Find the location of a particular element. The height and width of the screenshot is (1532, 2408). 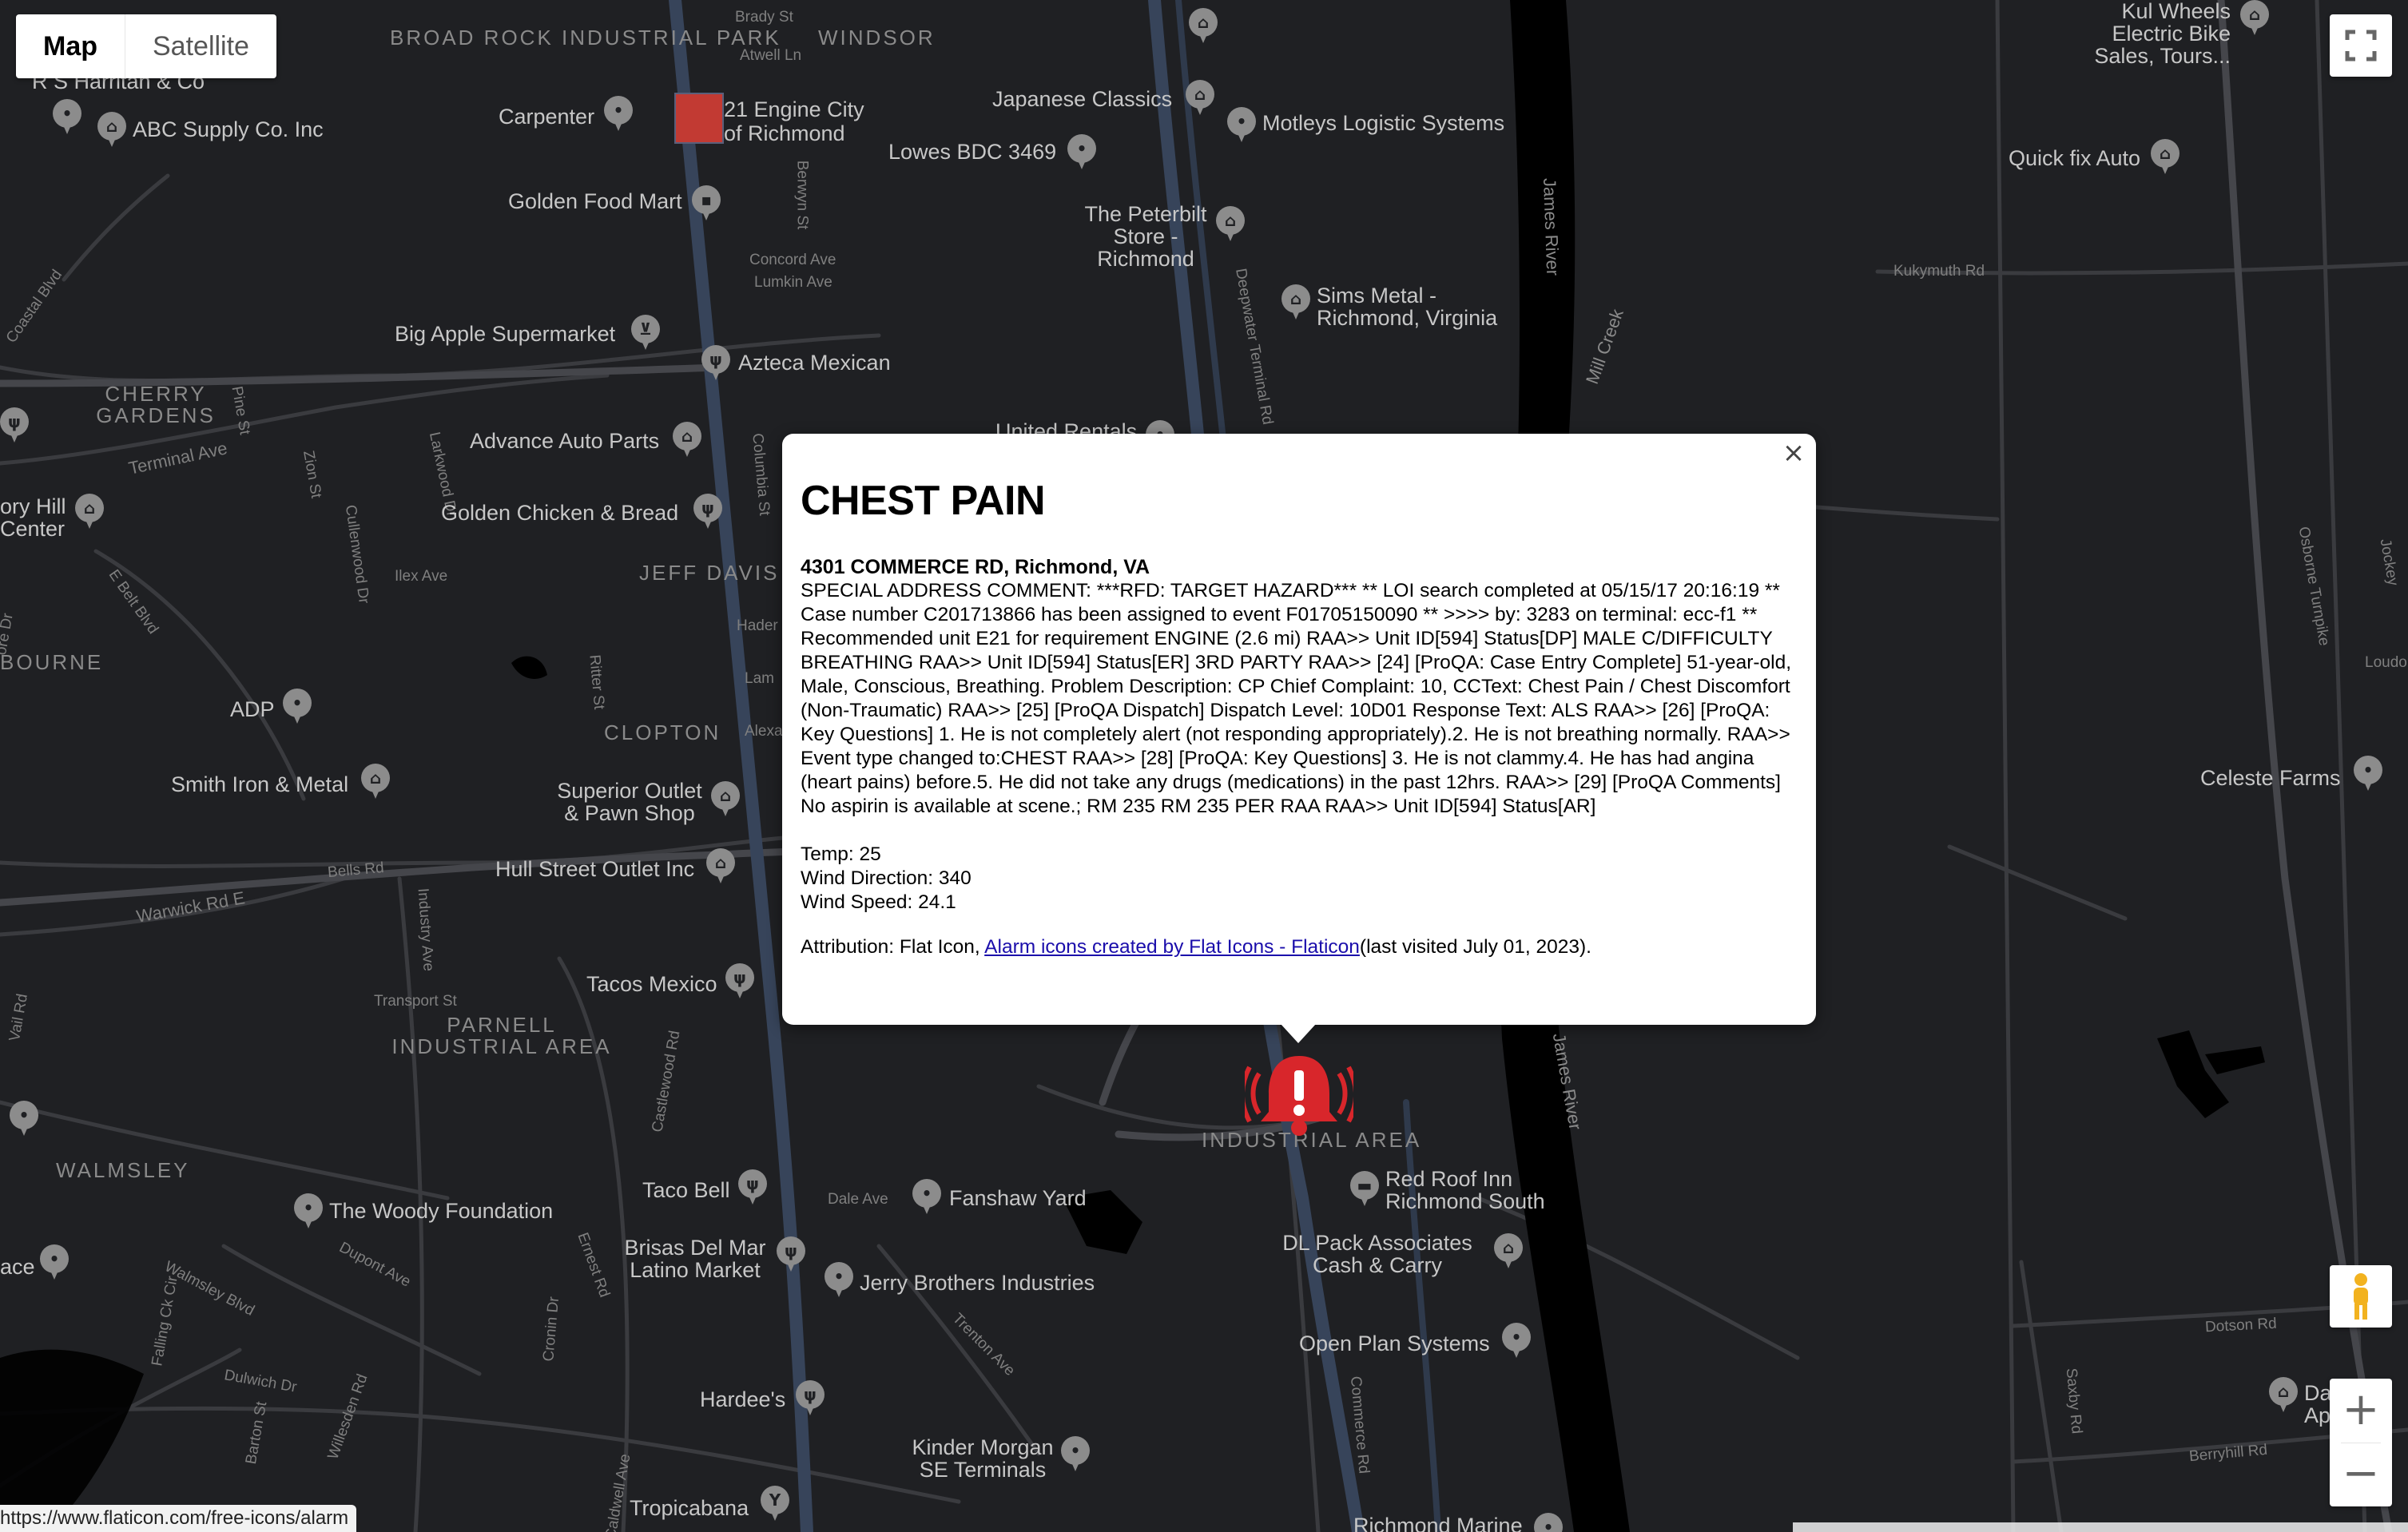

place-label: The Peterbilt Store - Richmond is located at coordinates (1146, 236).